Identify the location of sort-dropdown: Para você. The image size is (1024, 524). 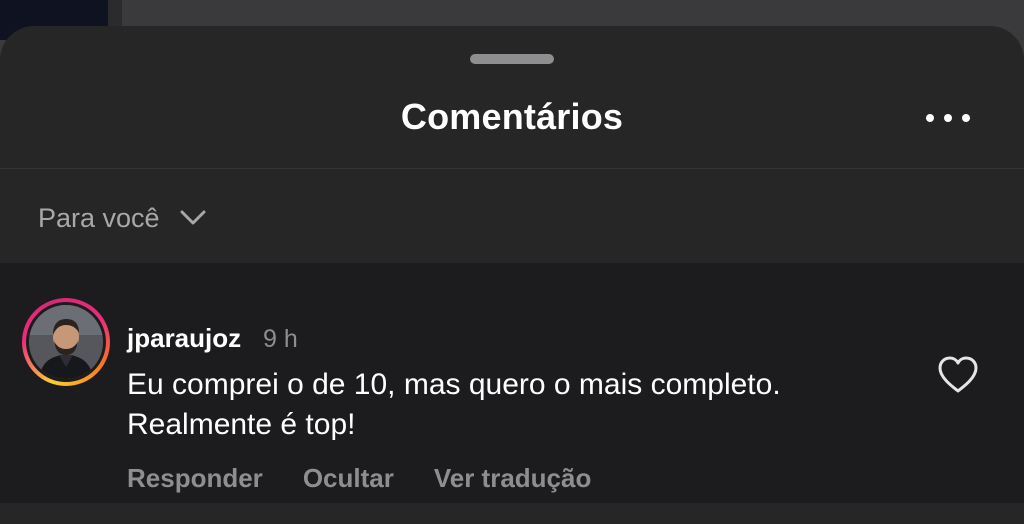
(122, 218).